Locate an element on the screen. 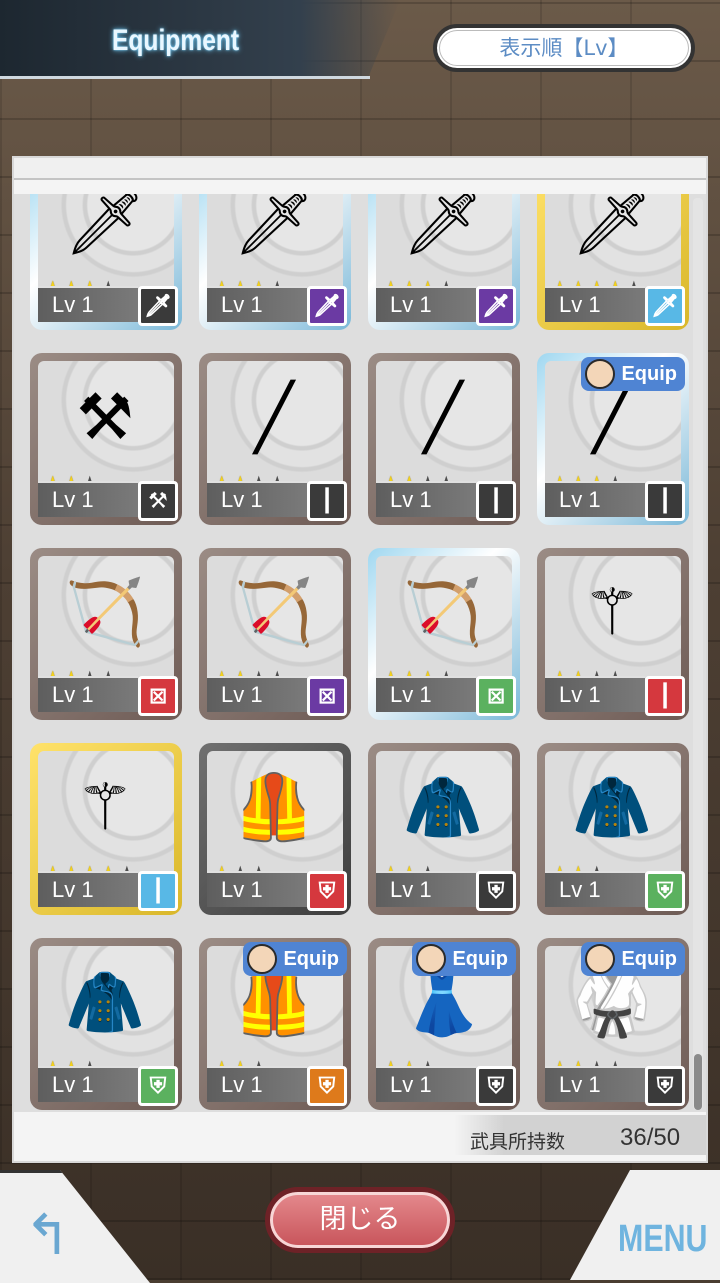 This screenshot has width=720, height=1283. equipment-card: 🗡★★★★★Lv 1🗡 is located at coordinates (613, 262).